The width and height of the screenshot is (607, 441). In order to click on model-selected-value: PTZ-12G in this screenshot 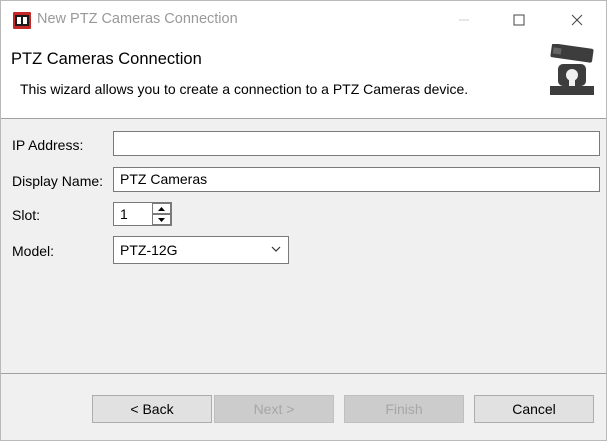, I will do `click(149, 250)`.